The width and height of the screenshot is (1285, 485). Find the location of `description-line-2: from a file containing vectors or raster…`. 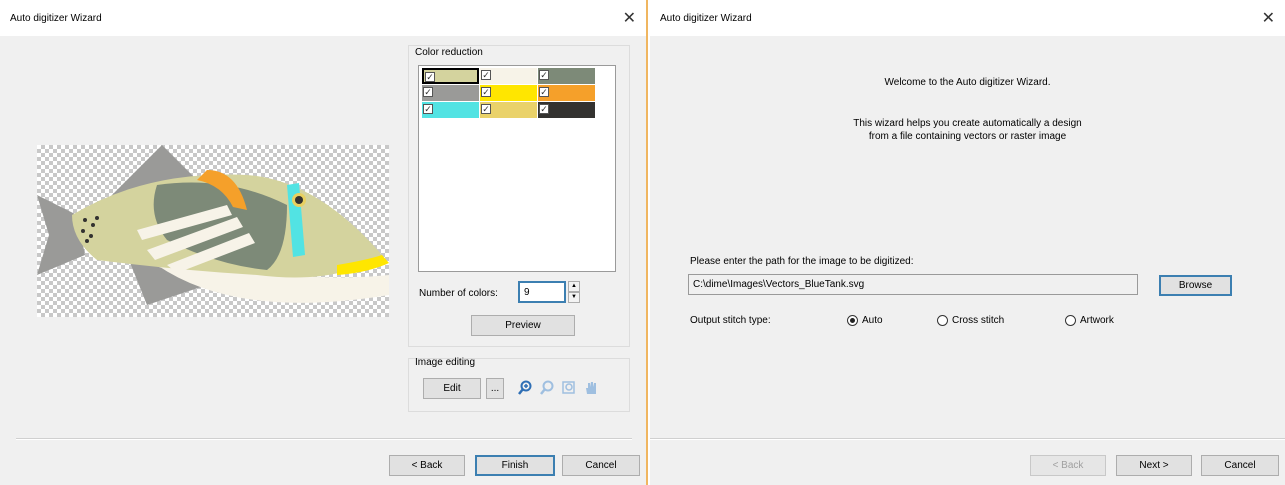

description-line-2: from a file containing vectors or raster… is located at coordinates (967, 136).